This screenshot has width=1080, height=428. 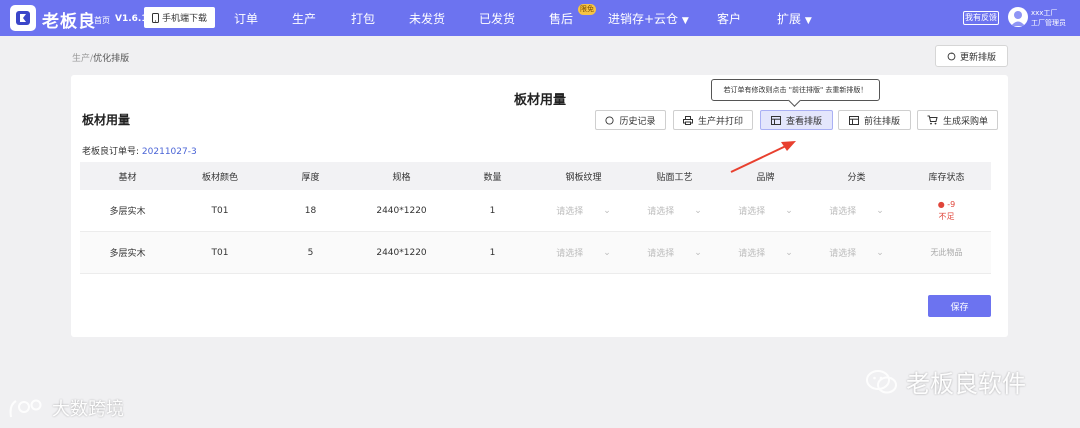 I want to click on order-number-link: 20211027-3, so click(x=169, y=152).